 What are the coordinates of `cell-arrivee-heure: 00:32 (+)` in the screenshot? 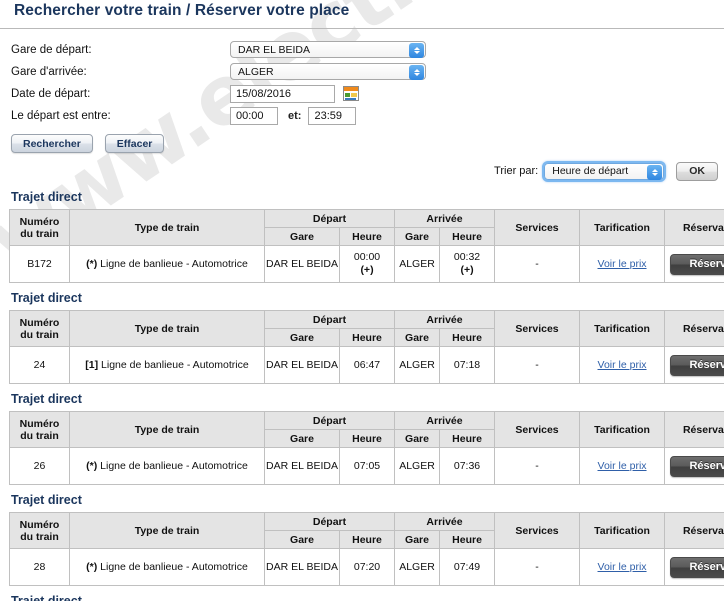 It's located at (467, 264).